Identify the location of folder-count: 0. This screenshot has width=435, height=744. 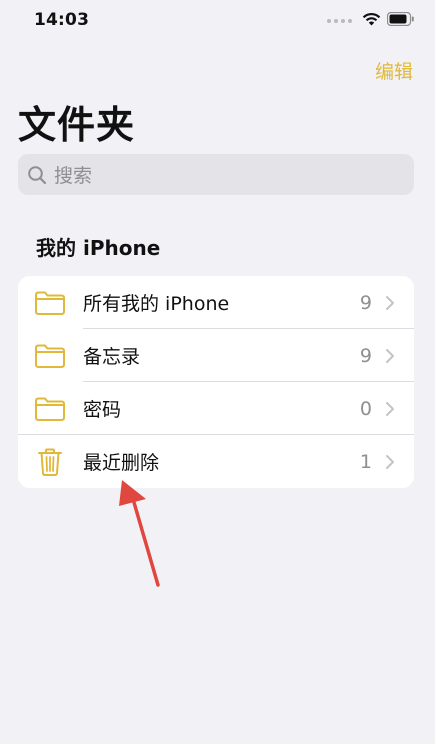
(365, 408).